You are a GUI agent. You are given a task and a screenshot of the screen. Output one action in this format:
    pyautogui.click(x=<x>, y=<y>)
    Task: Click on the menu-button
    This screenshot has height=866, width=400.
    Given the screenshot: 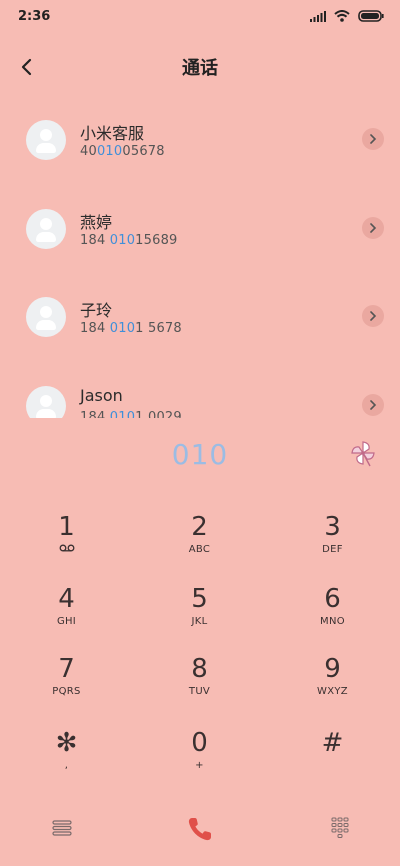 What is the action you would take?
    pyautogui.click(x=62, y=828)
    